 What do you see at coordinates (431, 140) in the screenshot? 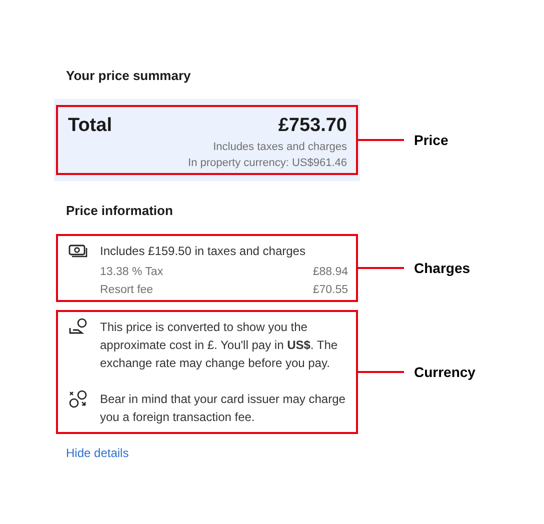
I see `annotation-label: Price` at bounding box center [431, 140].